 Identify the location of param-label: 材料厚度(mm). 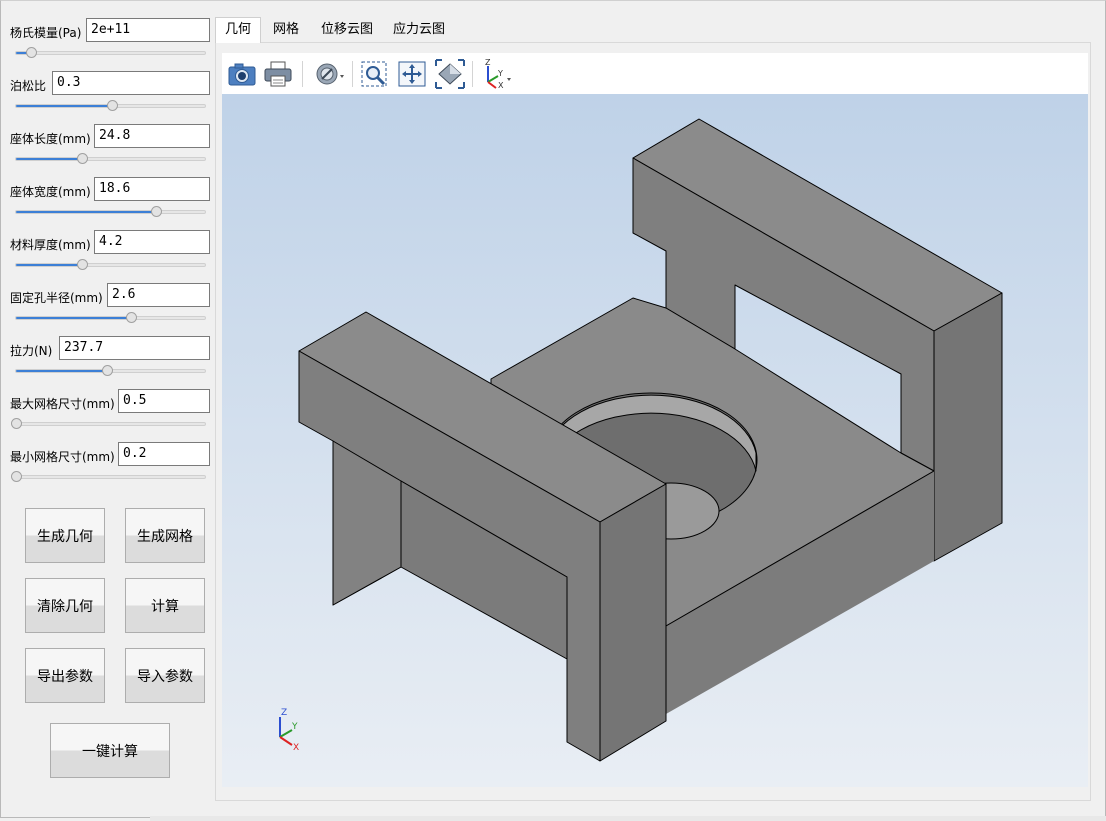
(50, 245).